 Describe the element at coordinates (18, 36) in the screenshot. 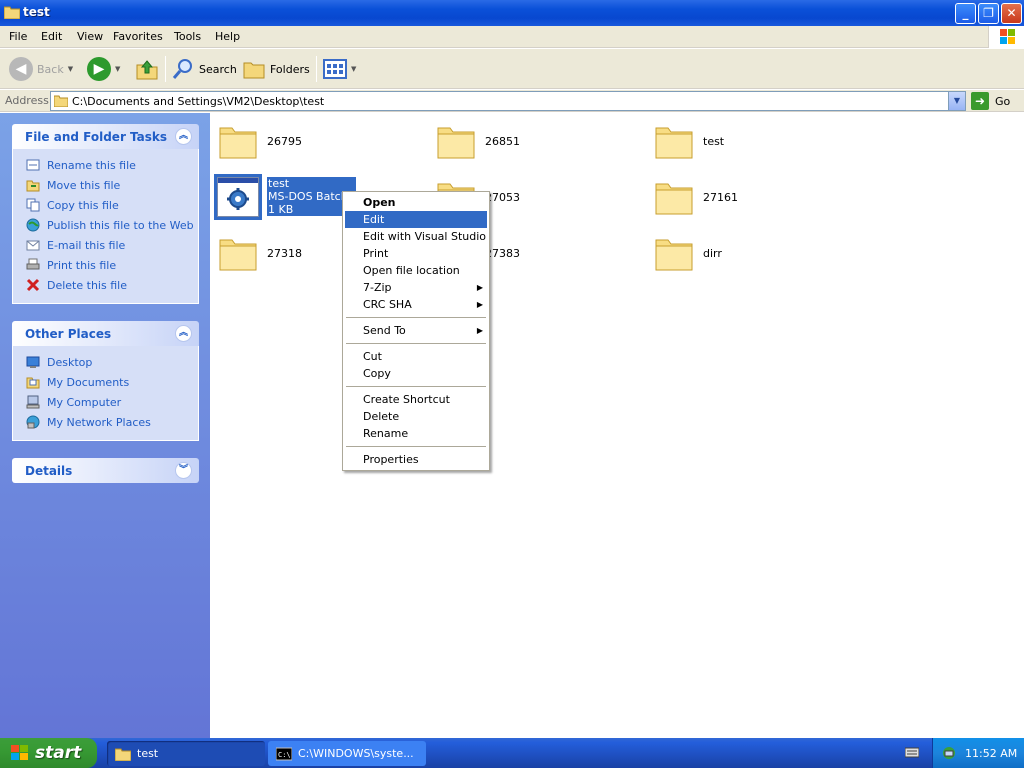

I see `menu-file: File` at that location.